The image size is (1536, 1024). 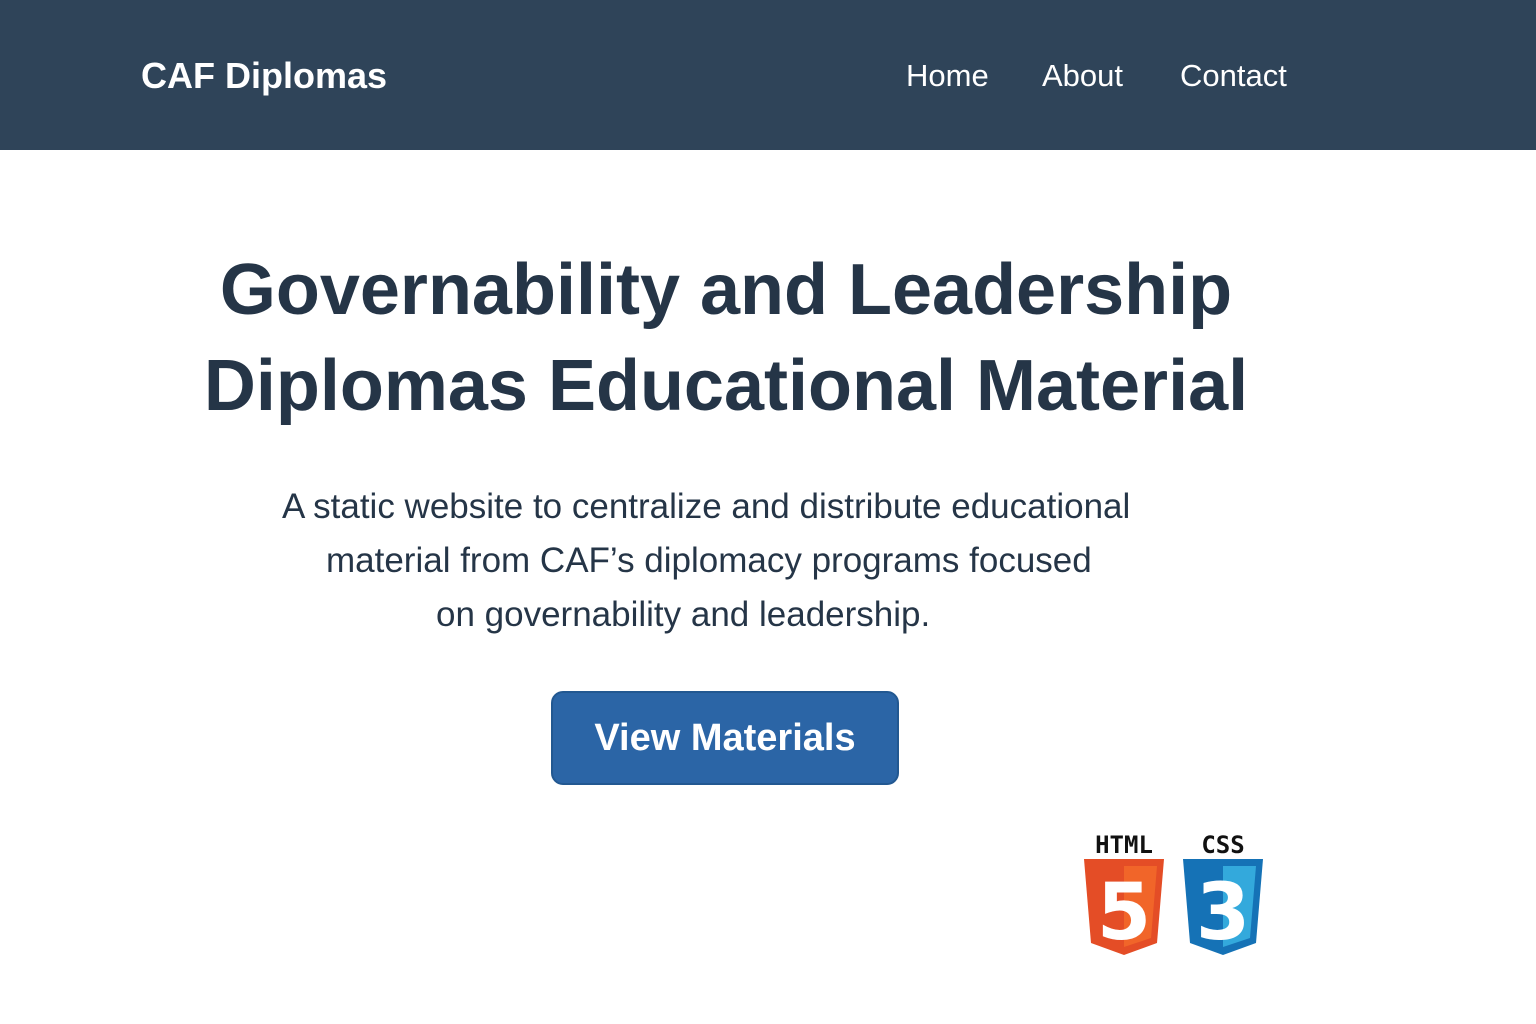 I want to click on css3-logo-icon: CSS 3, so click(x=1223, y=895).